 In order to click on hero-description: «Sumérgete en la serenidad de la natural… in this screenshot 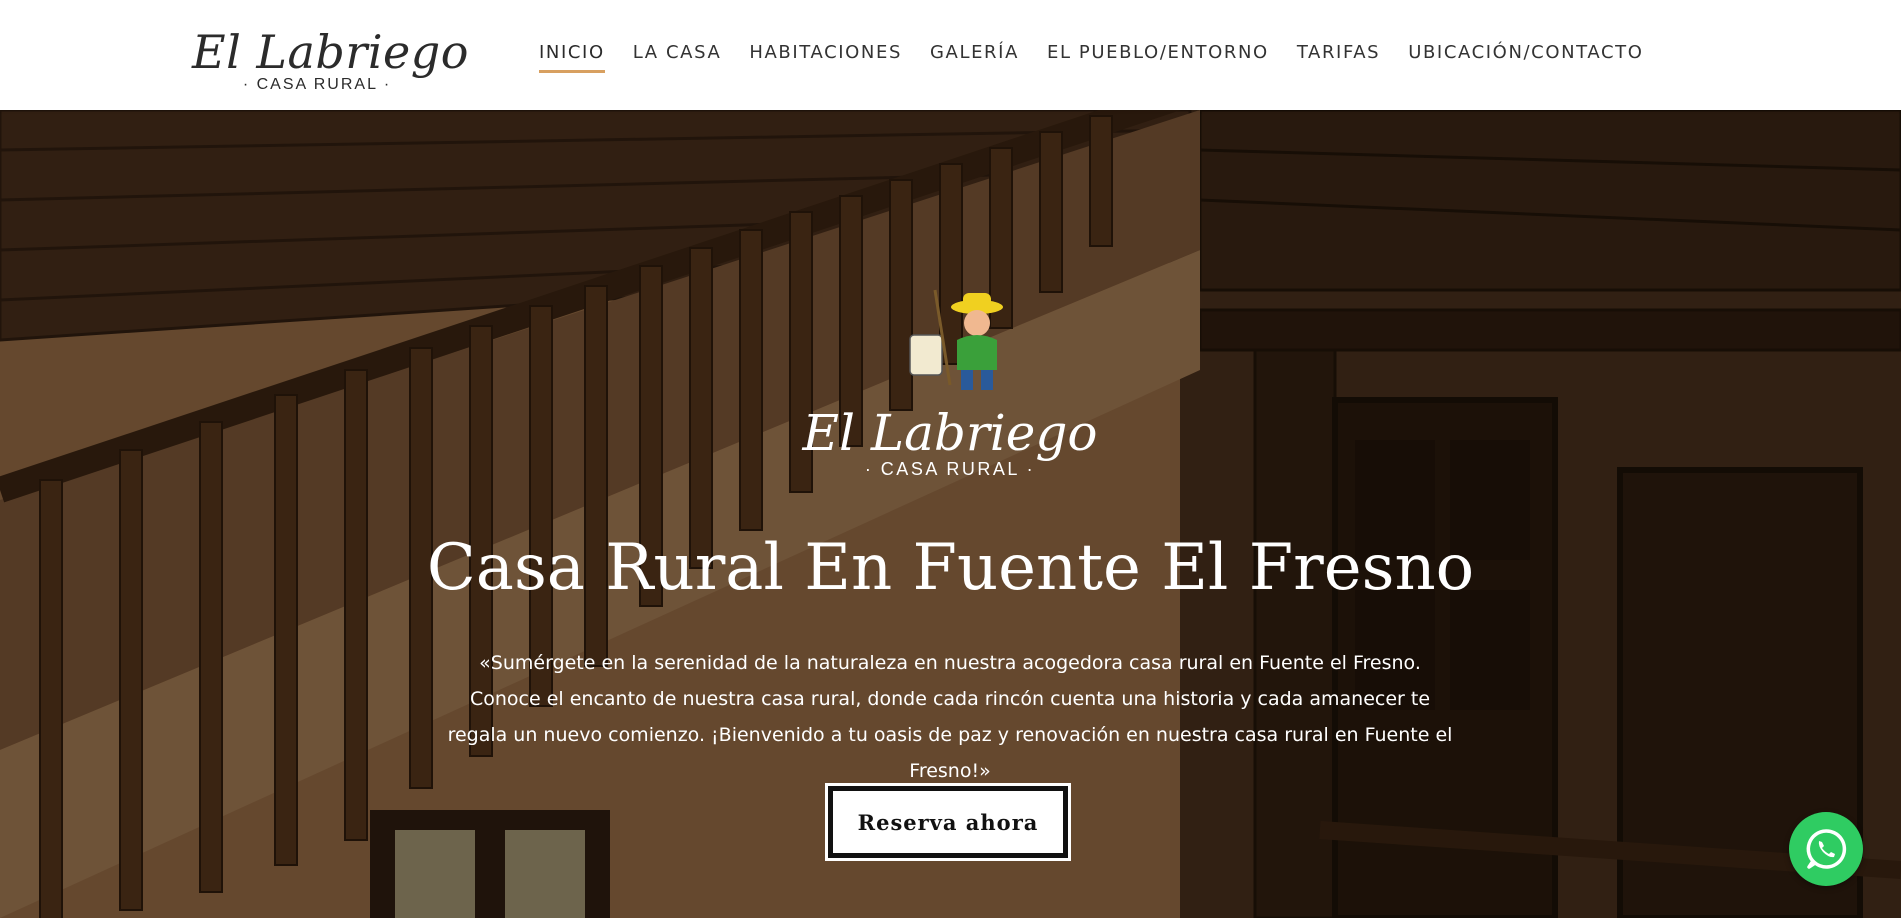, I will do `click(950, 717)`.